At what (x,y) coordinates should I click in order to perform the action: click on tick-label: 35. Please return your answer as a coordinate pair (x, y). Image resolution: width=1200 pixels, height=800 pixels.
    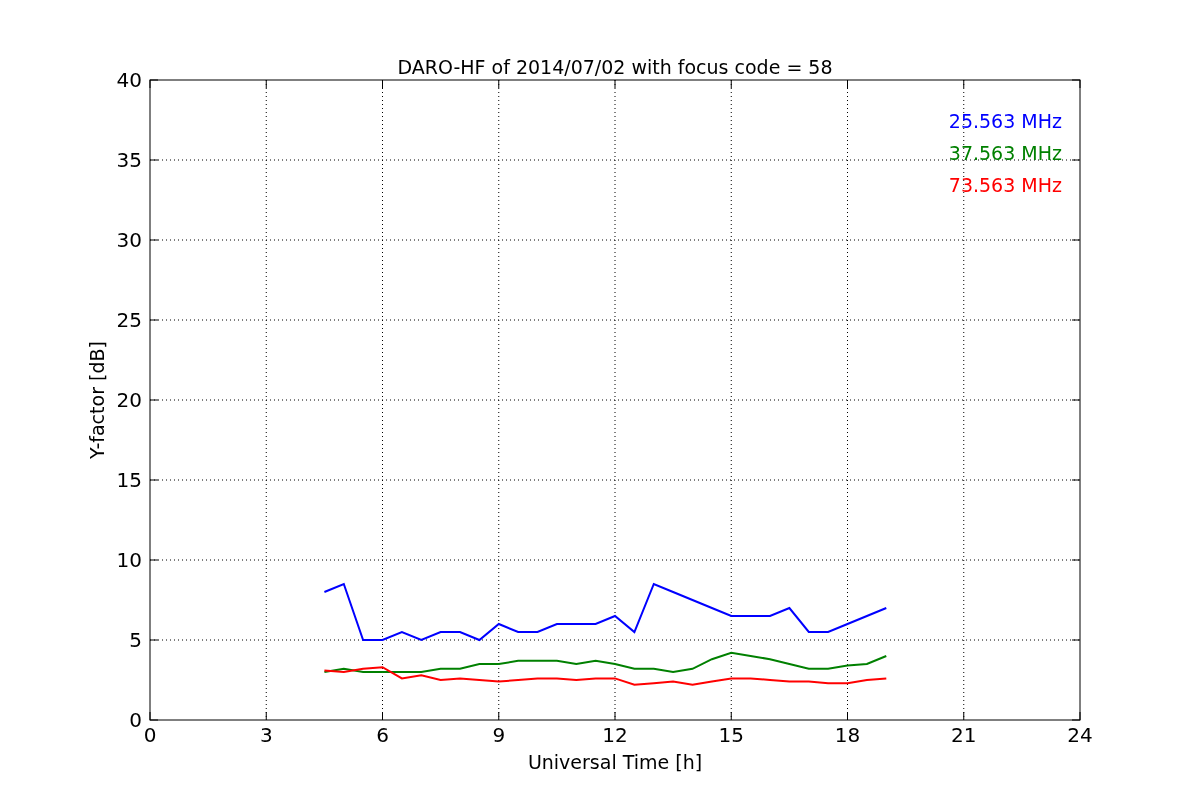
    Looking at the image, I should click on (129, 160).